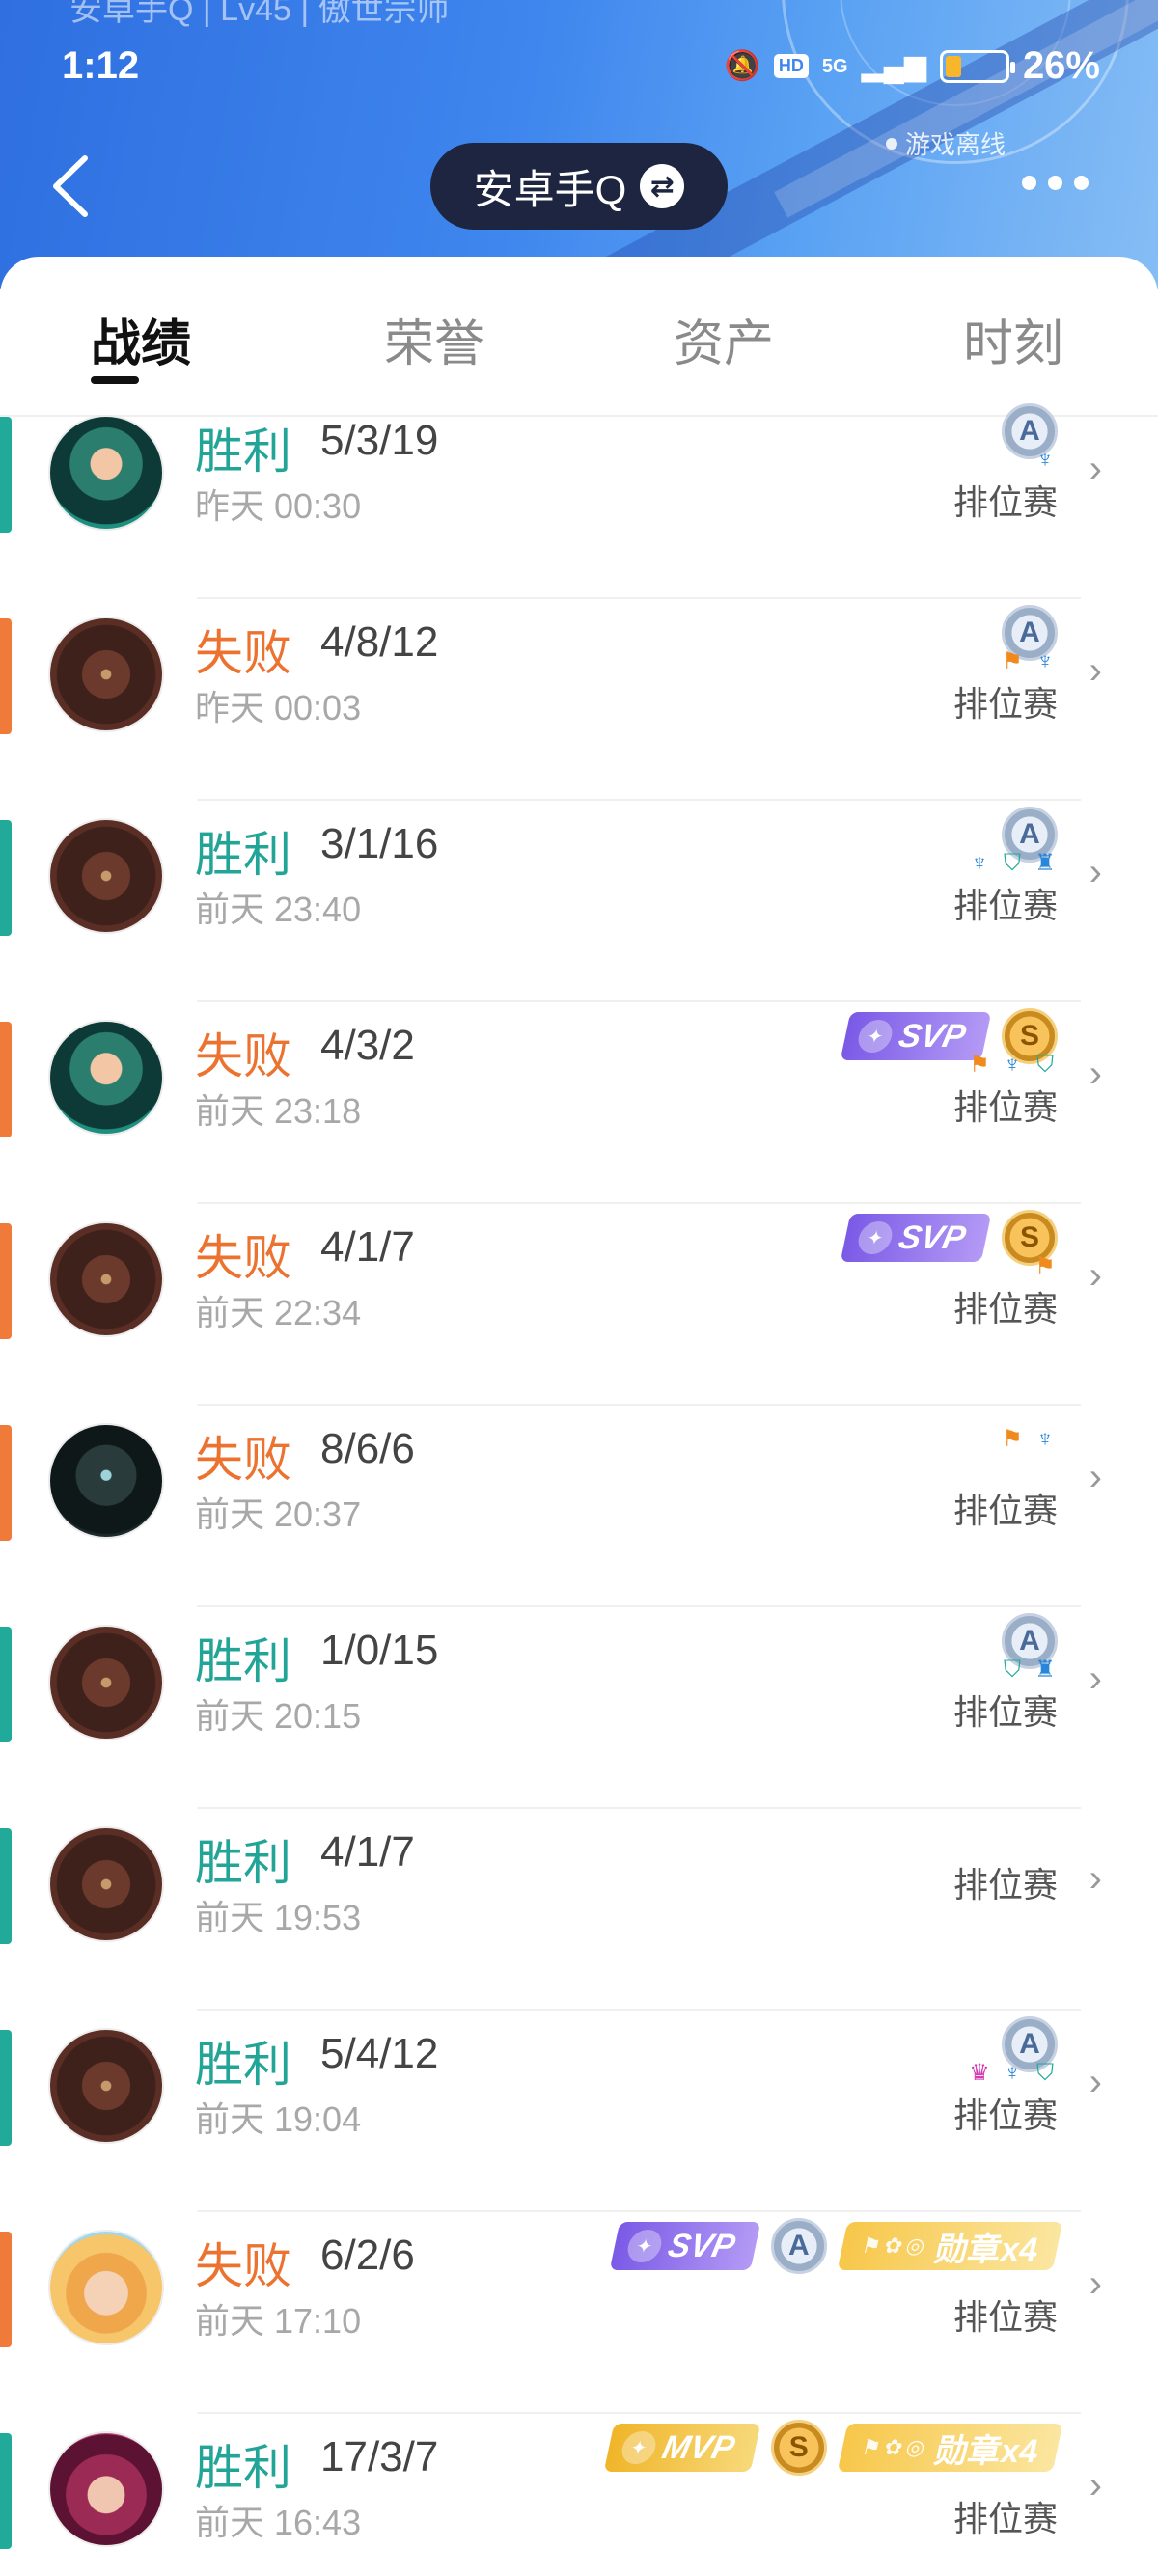 This screenshot has height=2576, width=1158. I want to click on account-switcher: 安卓手Q ⇄, so click(579, 187).